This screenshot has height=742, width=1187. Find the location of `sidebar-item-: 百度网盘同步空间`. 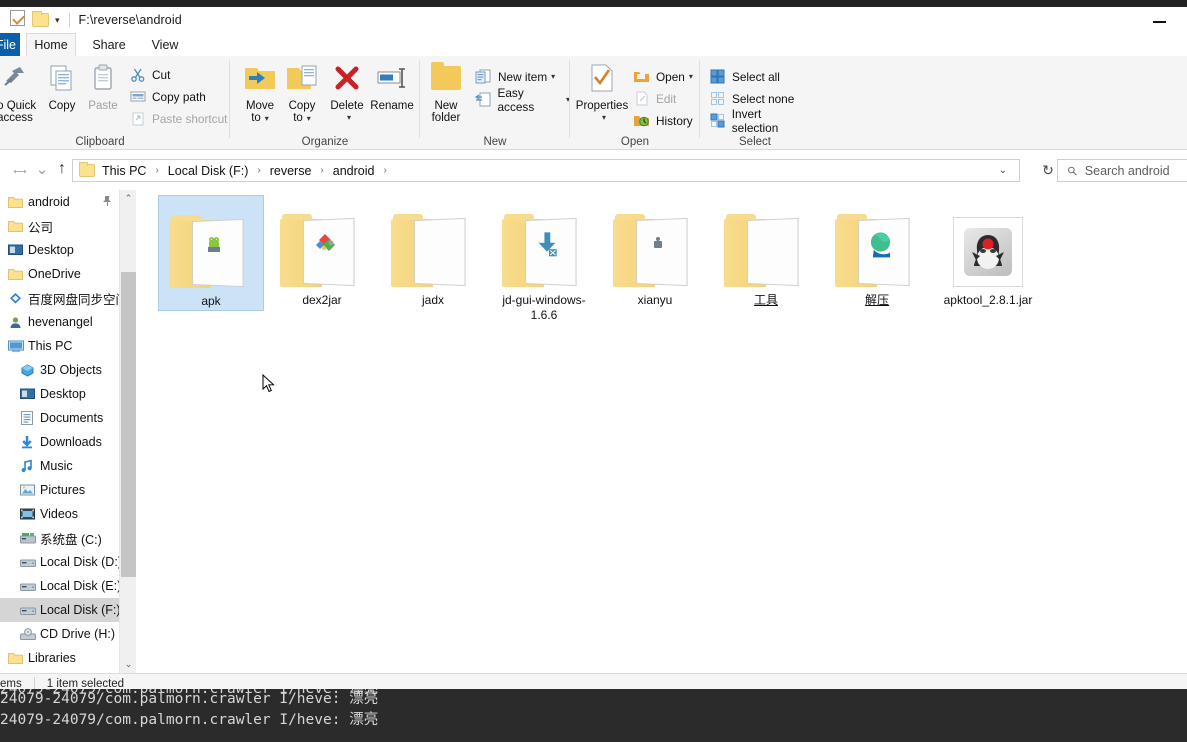

sidebar-item-: 百度网盘同步空间 is located at coordinates (59, 298).